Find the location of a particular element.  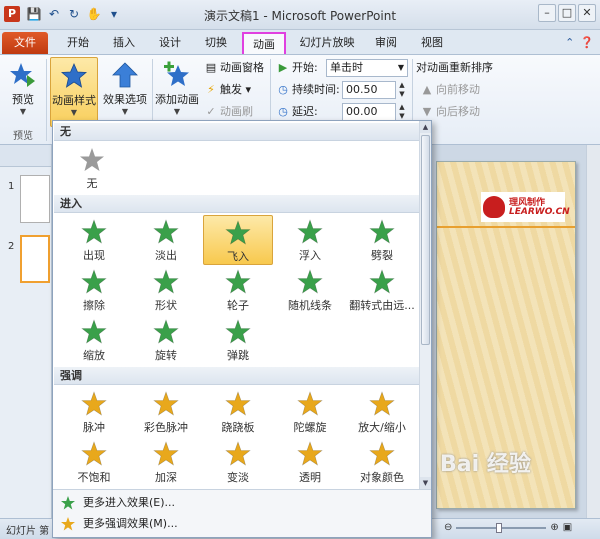

gallery-scrollbar: ▲ ▼ is located at coordinates (425, 305).